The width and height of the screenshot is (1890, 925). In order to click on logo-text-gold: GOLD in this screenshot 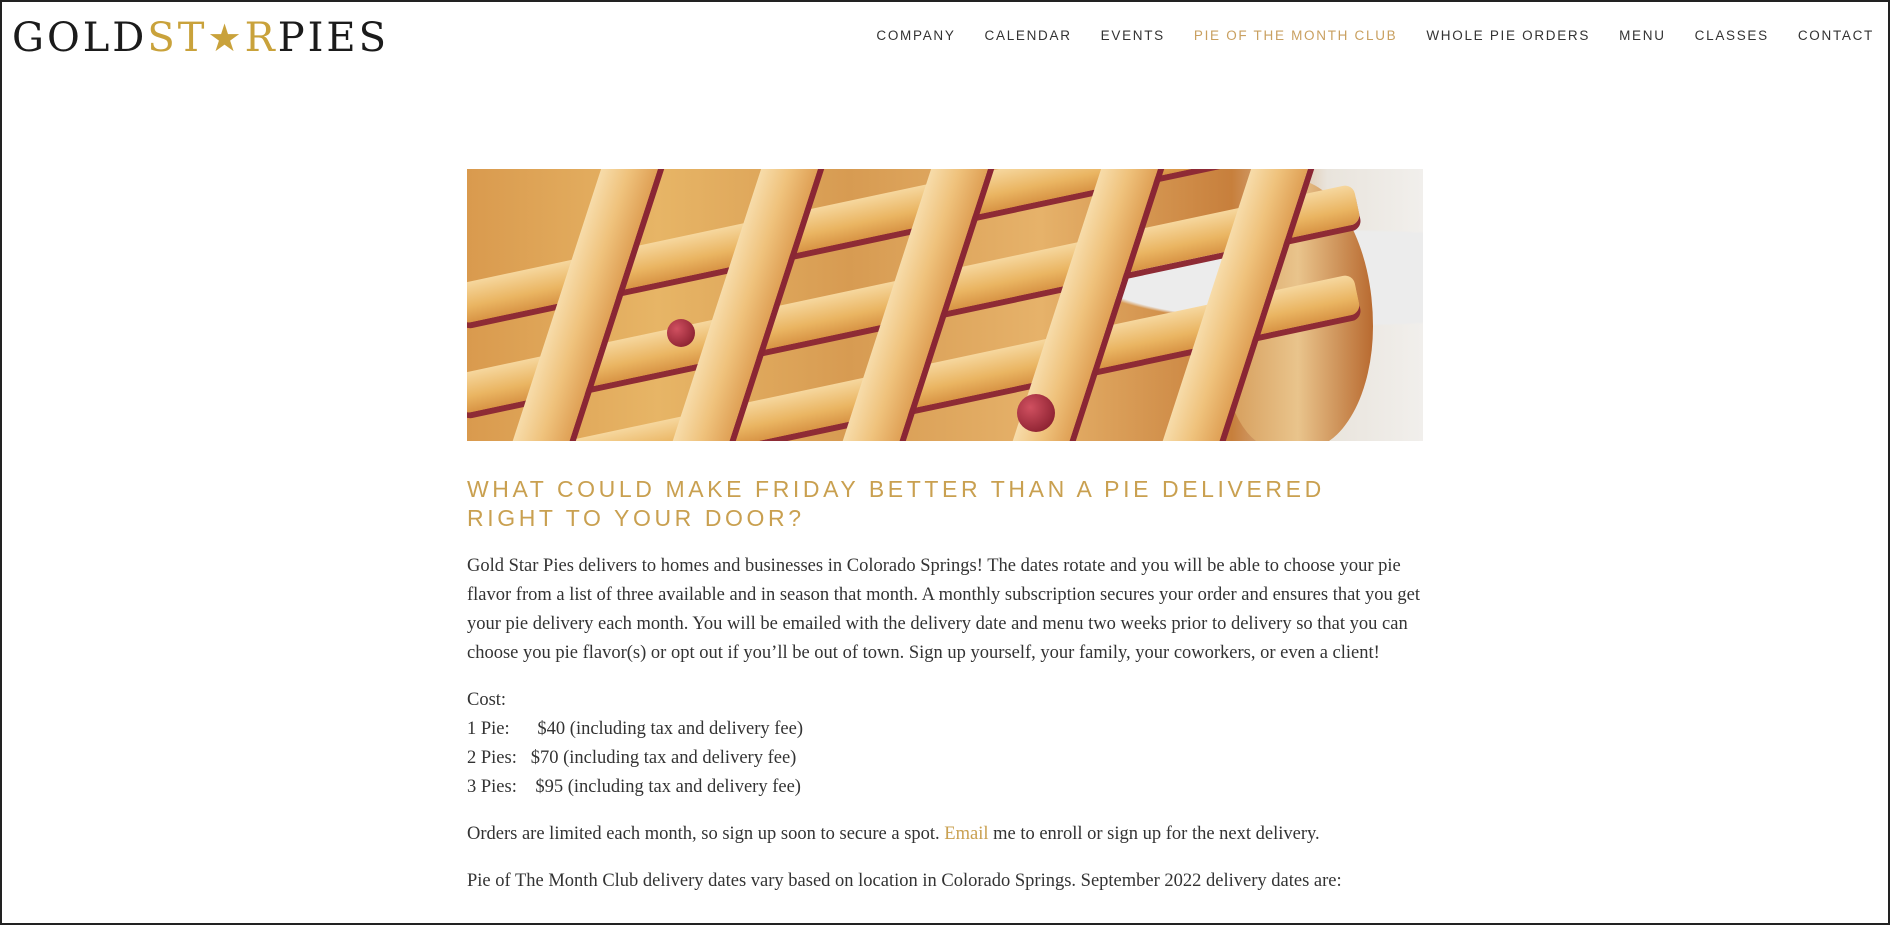, I will do `click(80, 38)`.